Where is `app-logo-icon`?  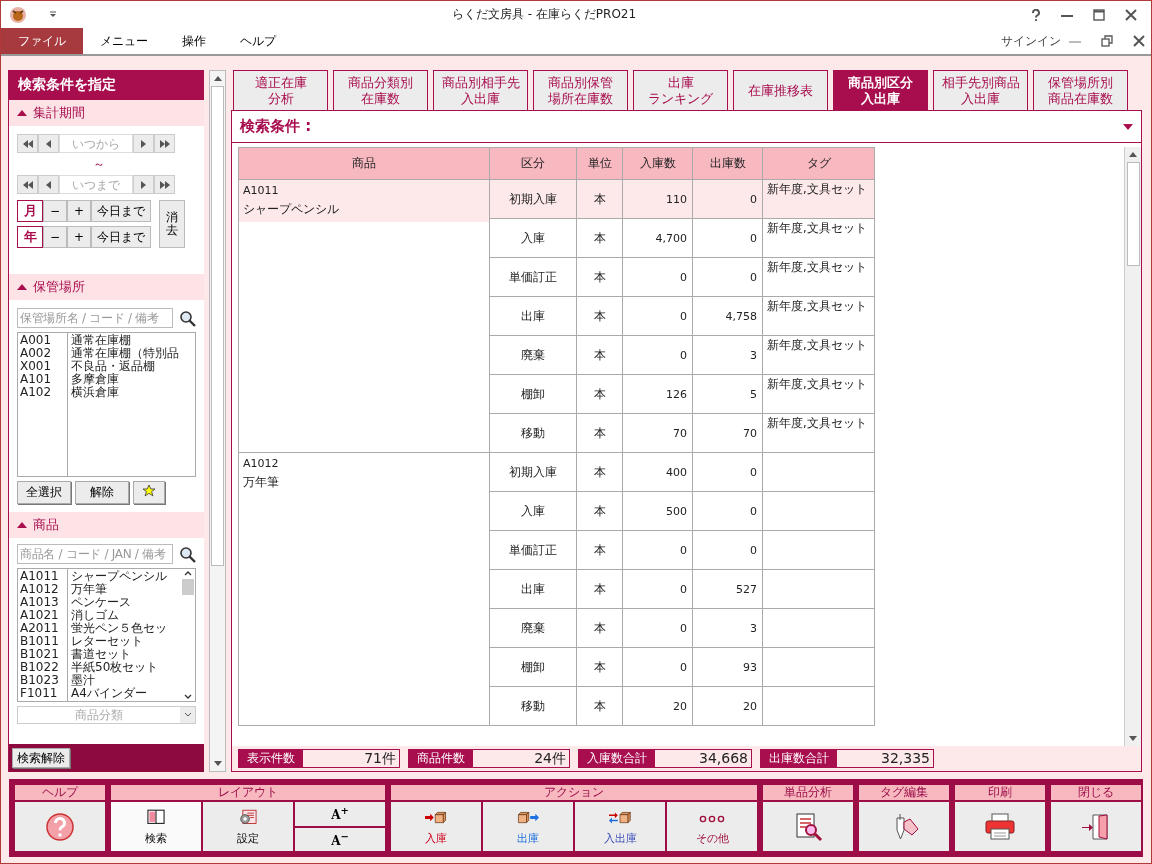 app-logo-icon is located at coordinates (18, 14).